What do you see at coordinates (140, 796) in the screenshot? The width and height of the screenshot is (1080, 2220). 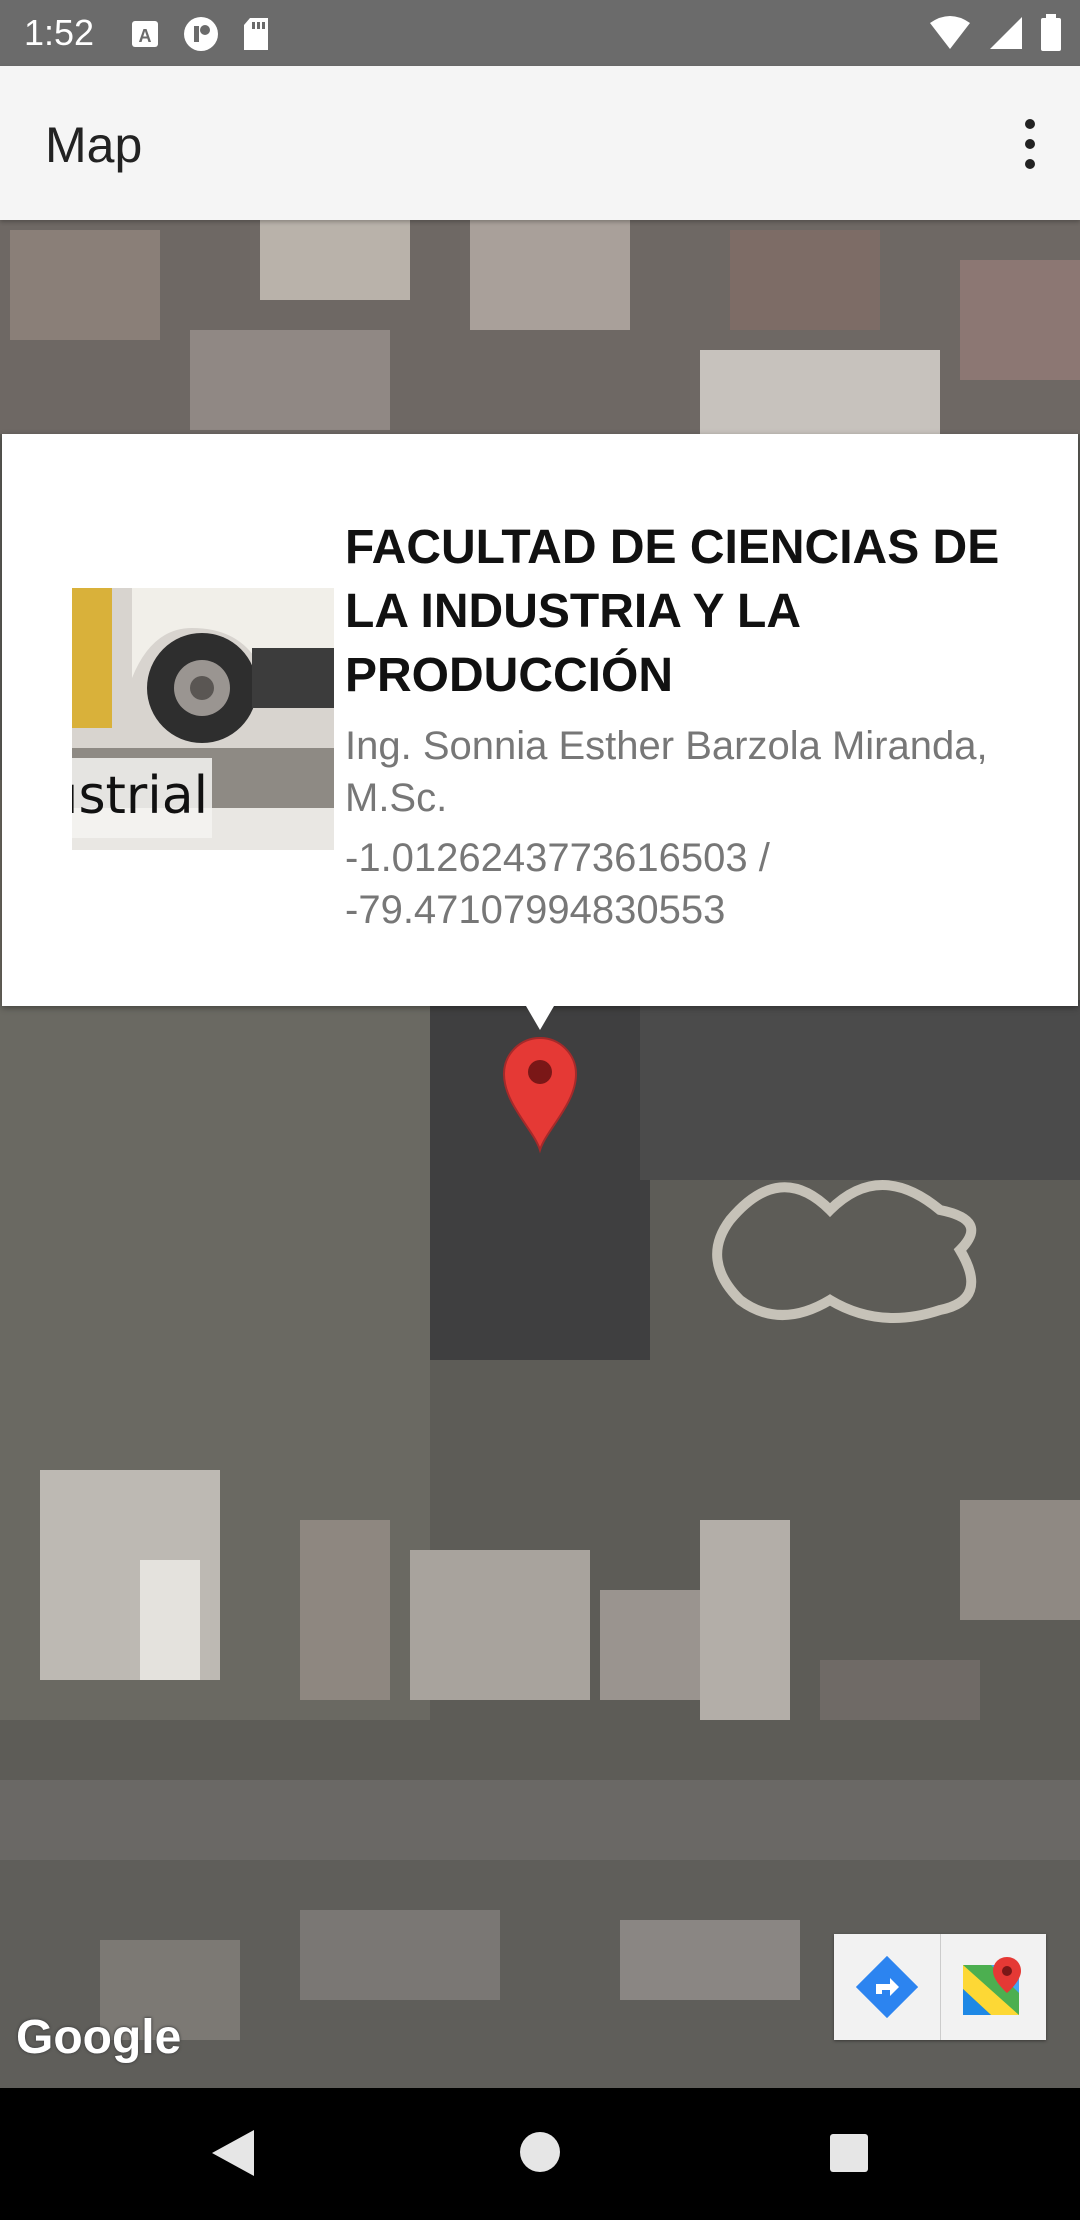 I see `thumbnail-caption: ıstrial` at bounding box center [140, 796].